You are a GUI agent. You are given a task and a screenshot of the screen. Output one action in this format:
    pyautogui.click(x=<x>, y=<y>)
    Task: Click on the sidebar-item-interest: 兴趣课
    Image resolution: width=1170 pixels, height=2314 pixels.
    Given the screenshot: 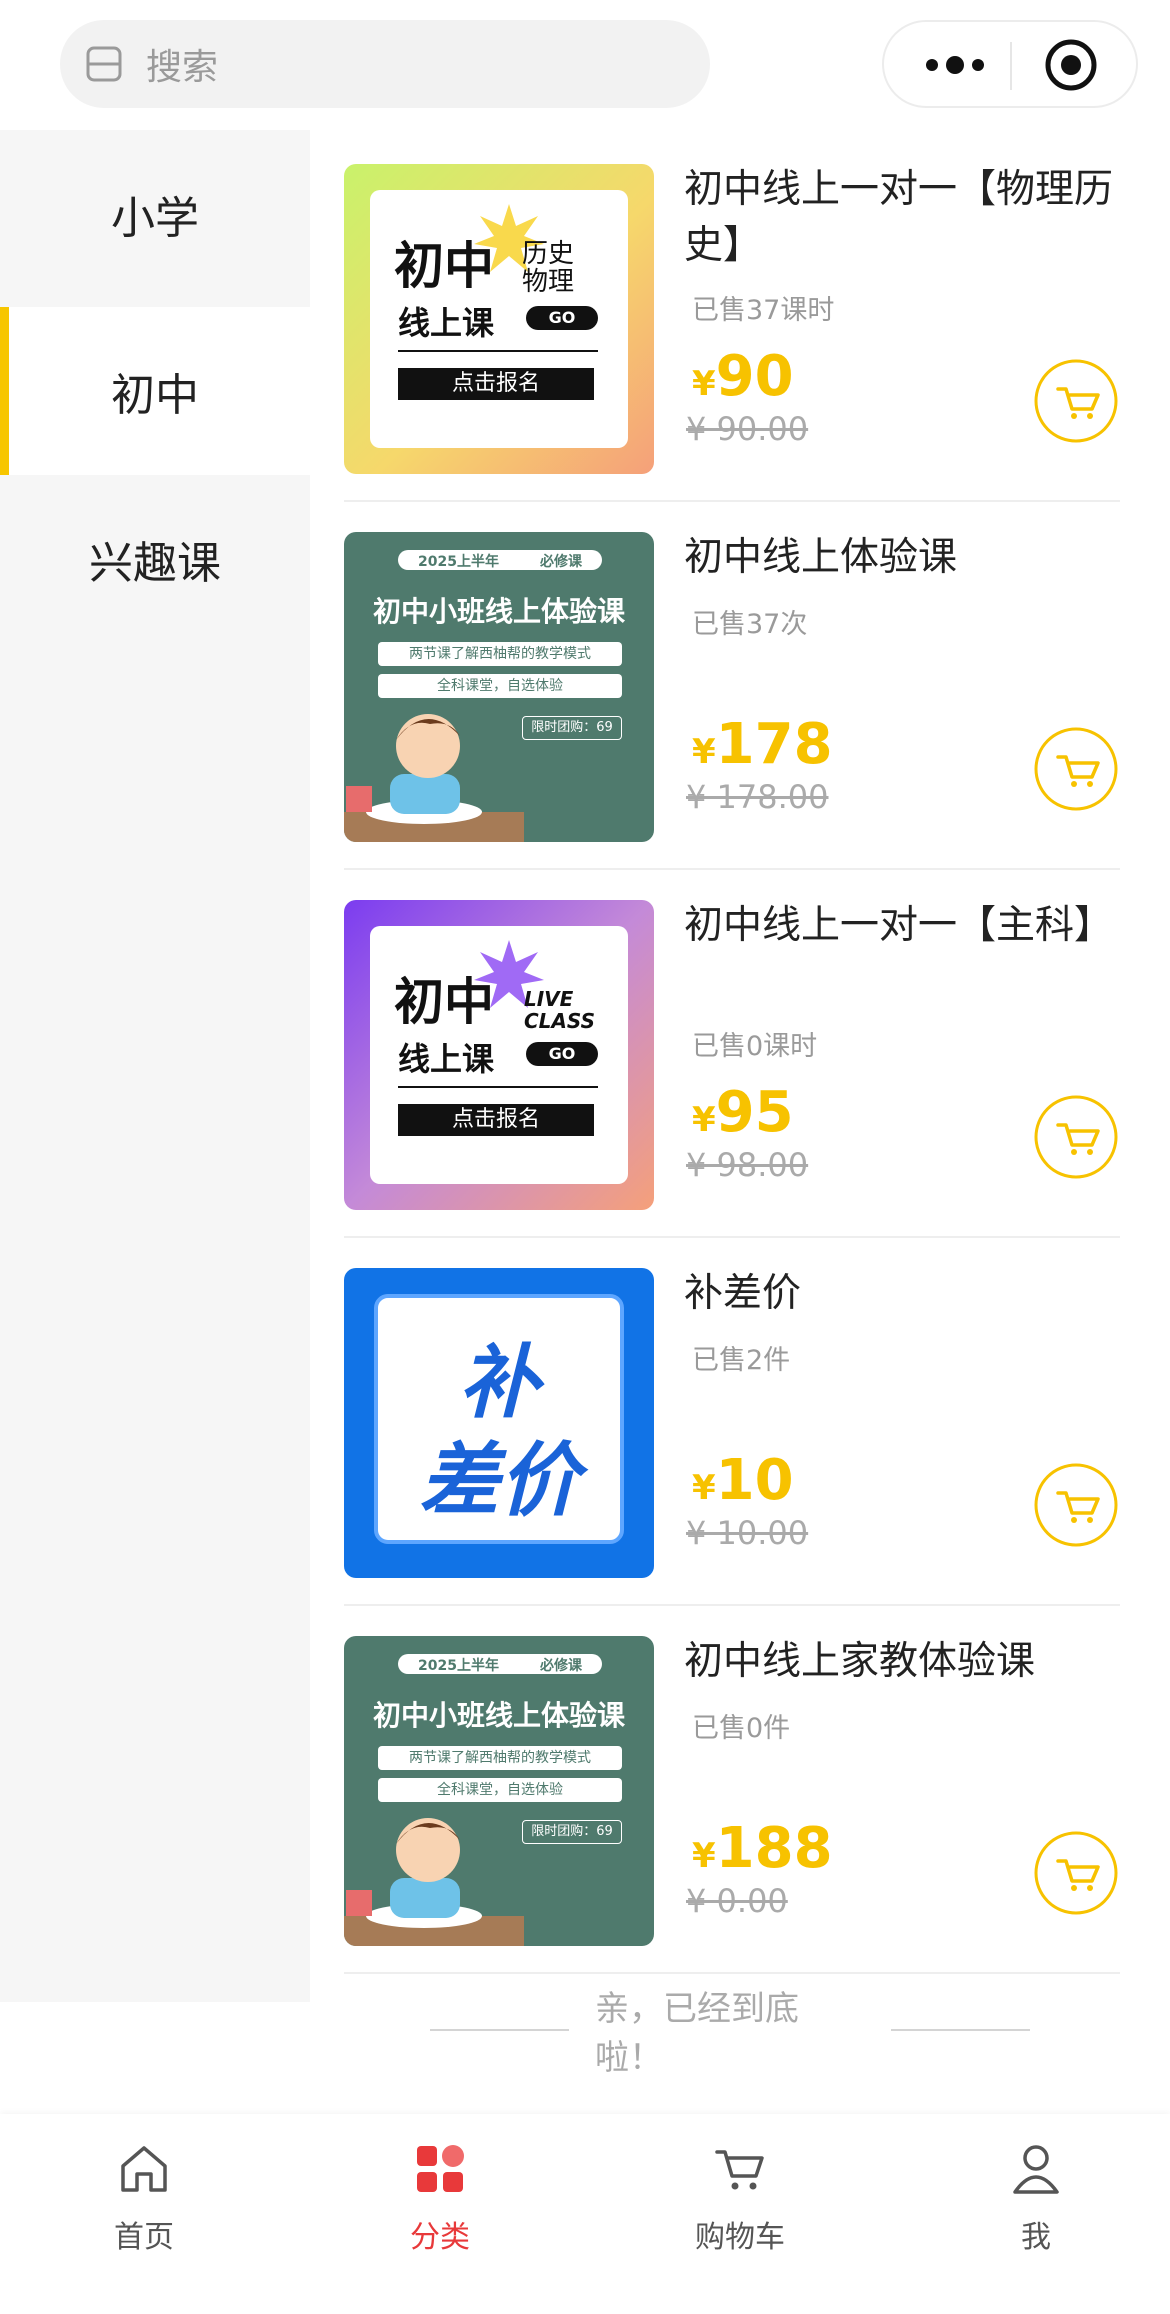 What is the action you would take?
    pyautogui.click(x=155, y=559)
    